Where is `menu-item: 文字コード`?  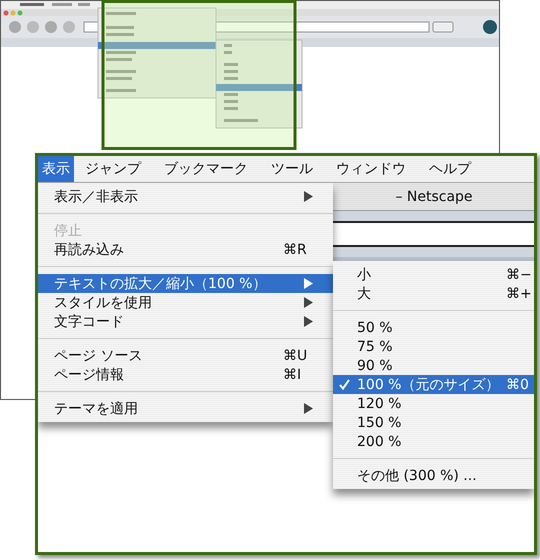
menu-item: 文字コード is located at coordinates (185, 321).